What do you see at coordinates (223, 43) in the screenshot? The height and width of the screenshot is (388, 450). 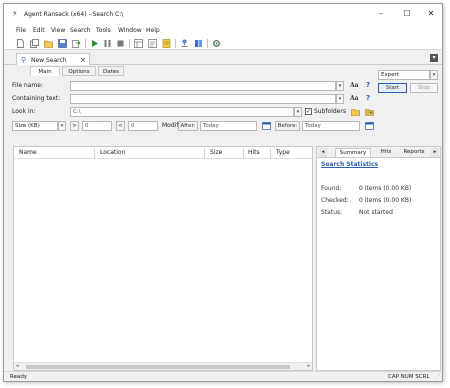 I see `toolbar` at bounding box center [223, 43].